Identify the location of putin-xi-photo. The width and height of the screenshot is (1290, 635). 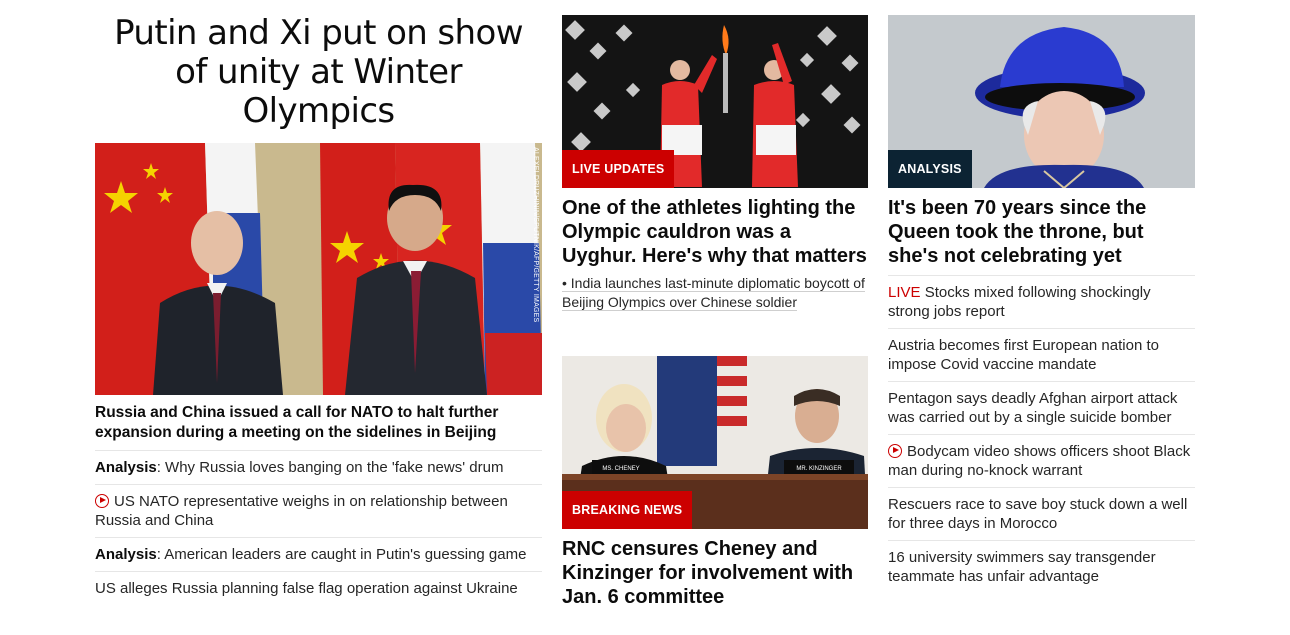
(318, 269).